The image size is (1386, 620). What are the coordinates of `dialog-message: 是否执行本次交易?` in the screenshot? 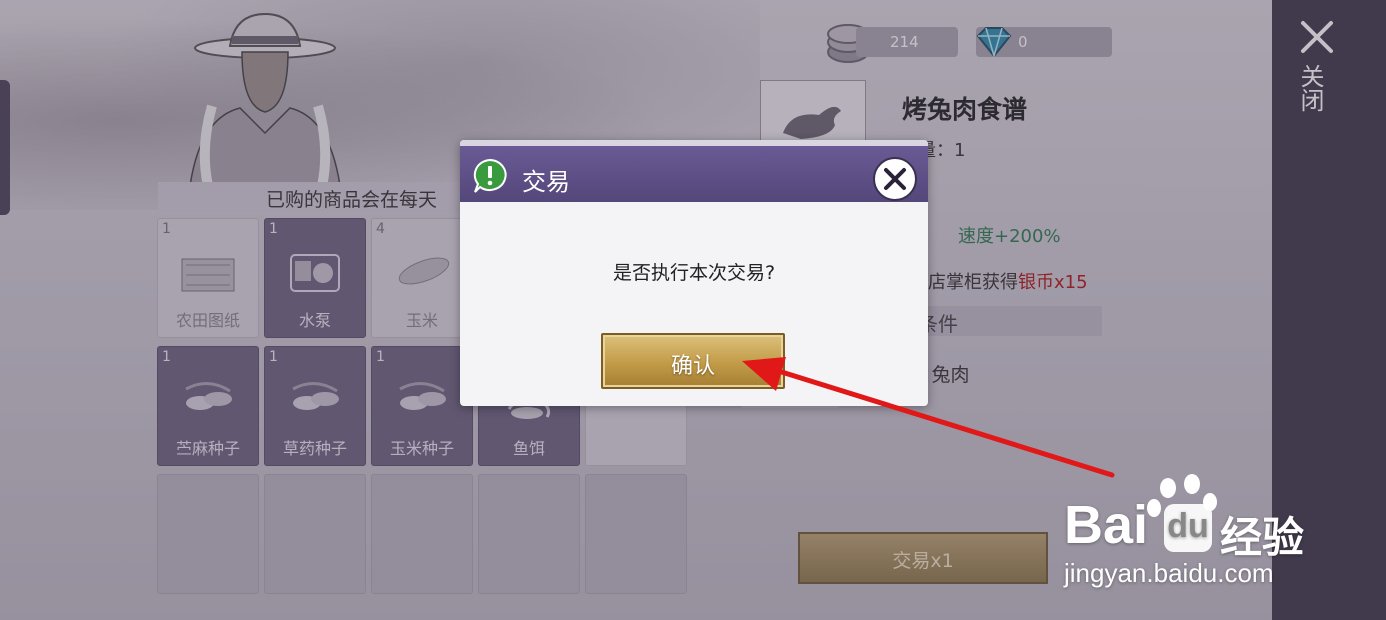 It's located at (694, 273).